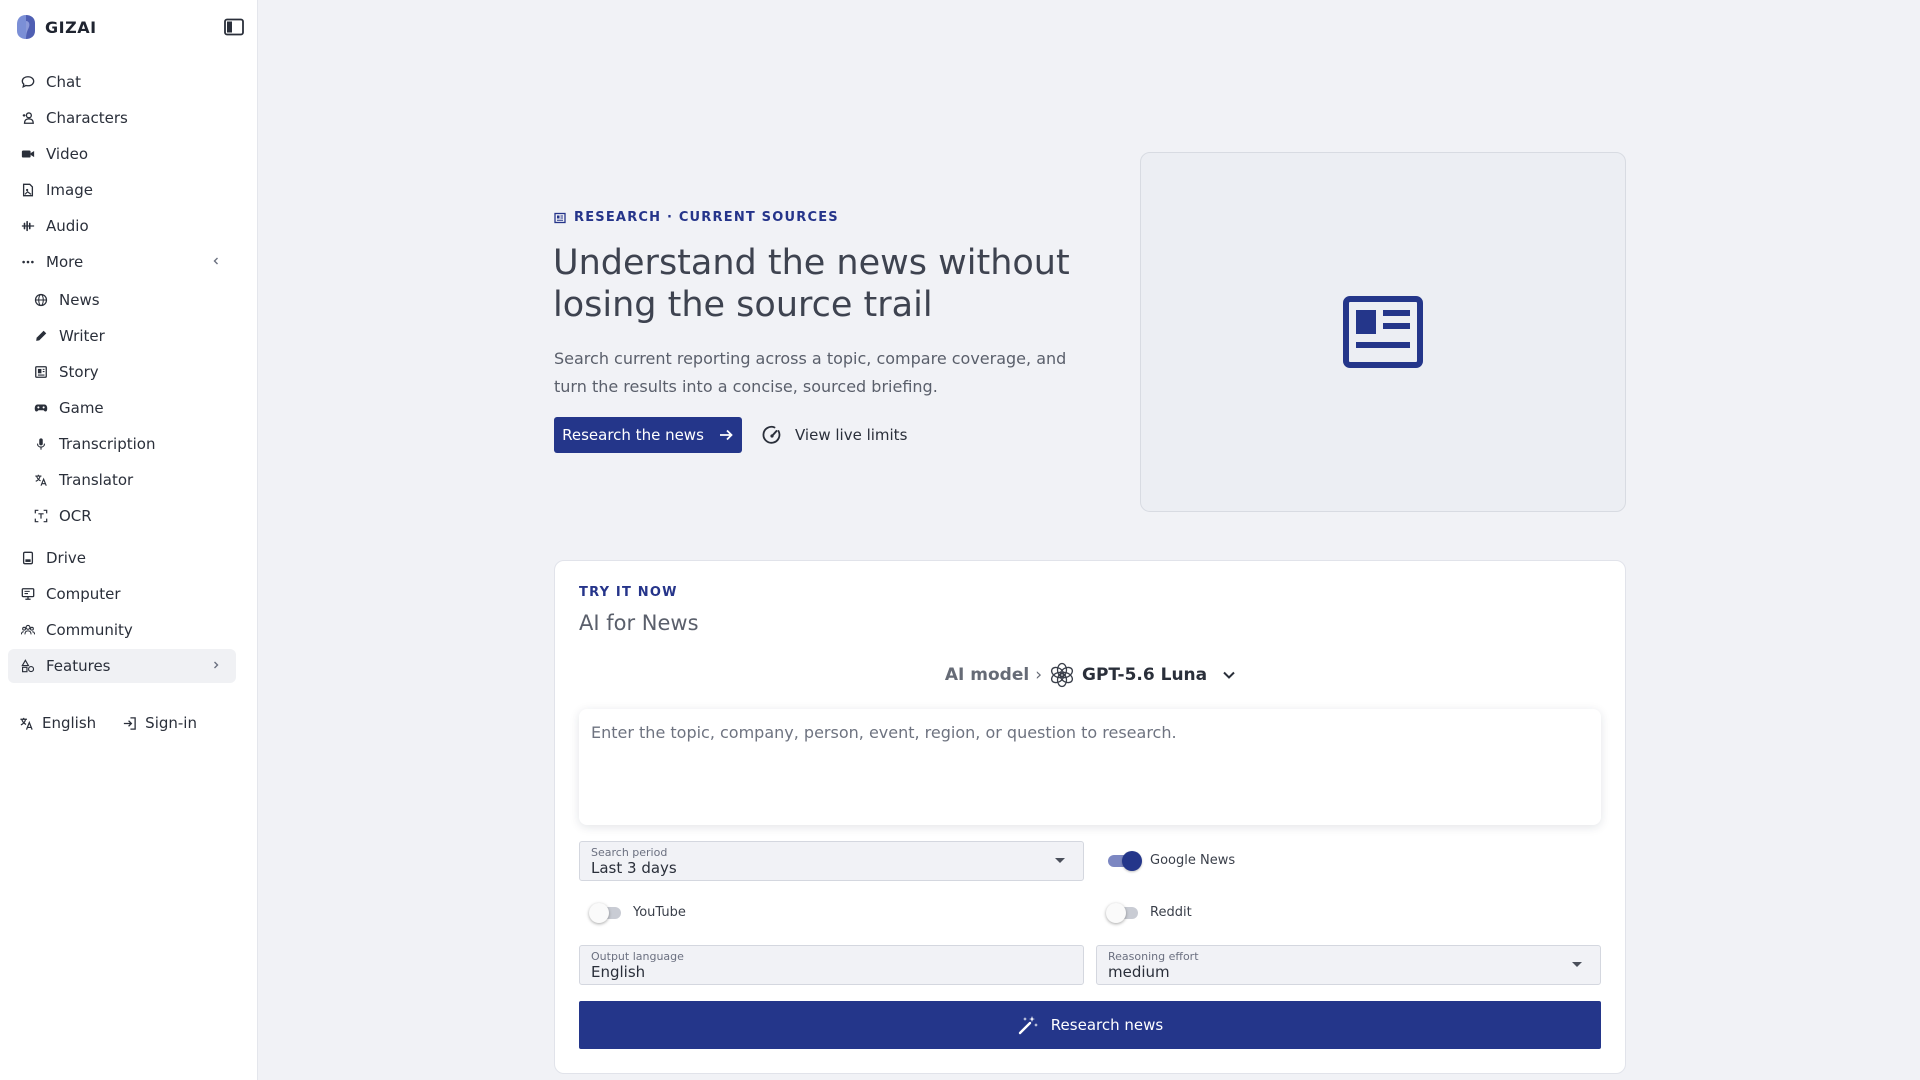  I want to click on sidebar-item-audio: Audio, so click(122, 226).